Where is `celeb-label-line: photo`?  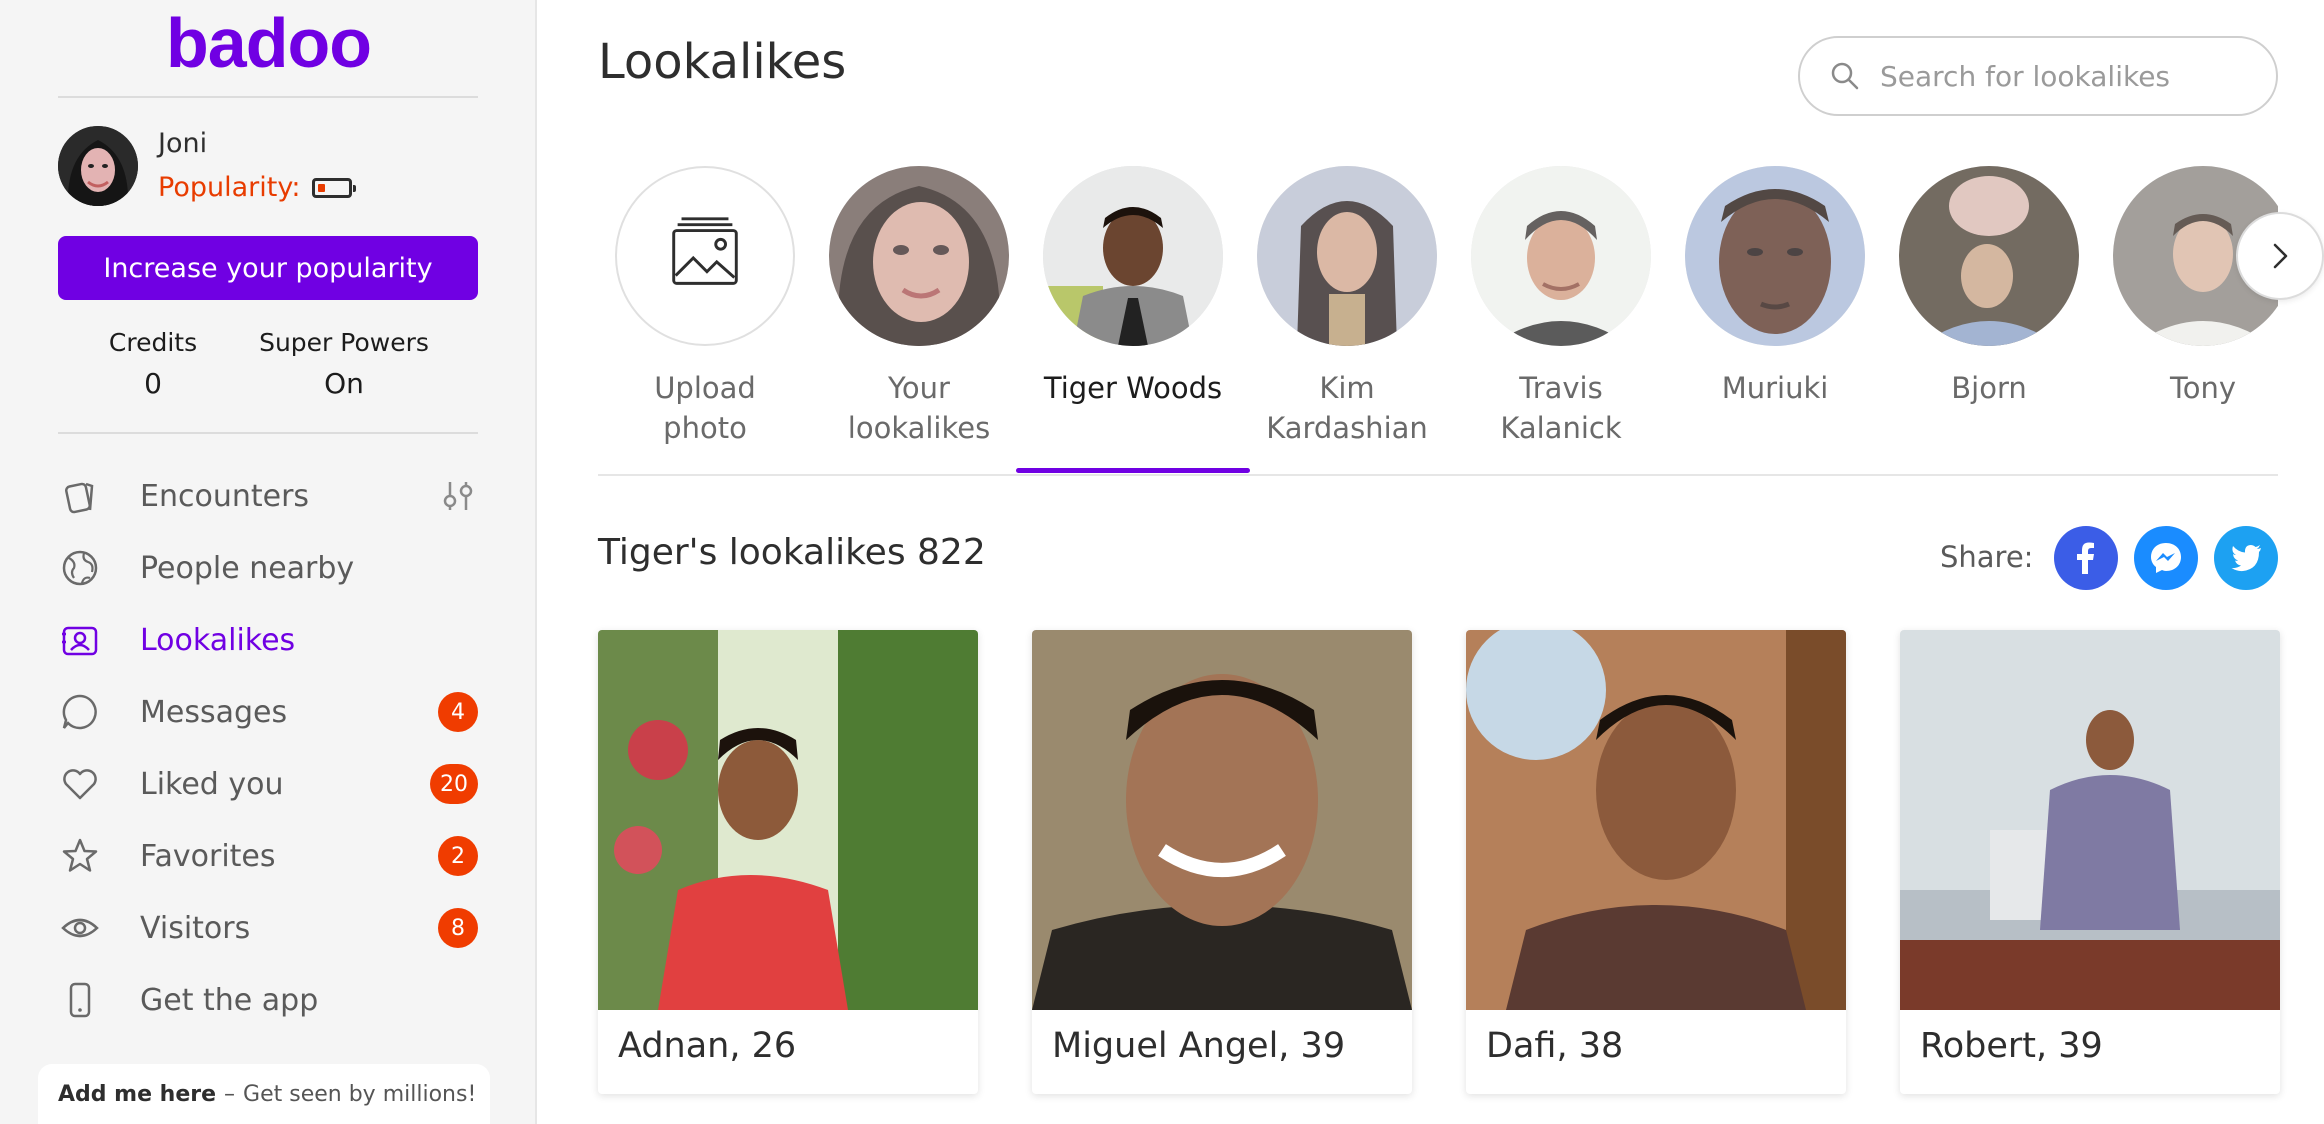 celeb-label-line: photo is located at coordinates (705, 428).